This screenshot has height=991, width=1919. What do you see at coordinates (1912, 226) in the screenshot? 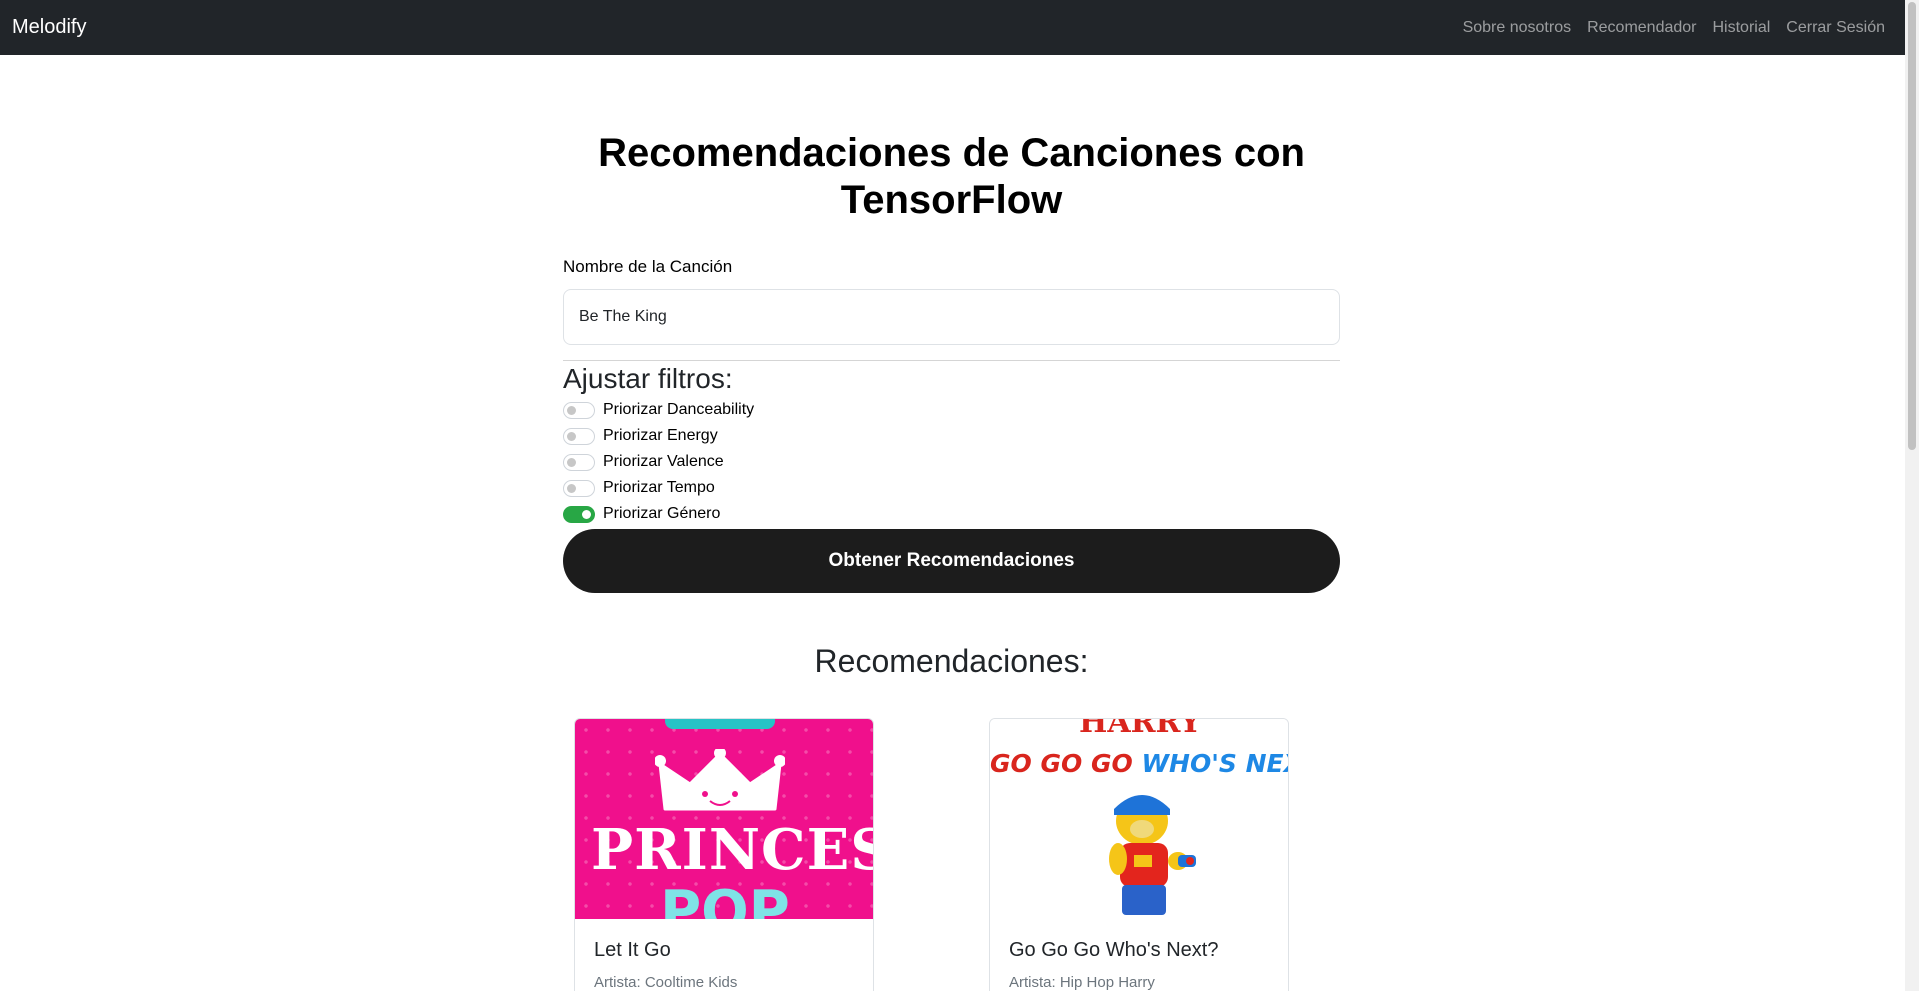
I see `scrollbar-thumb` at bounding box center [1912, 226].